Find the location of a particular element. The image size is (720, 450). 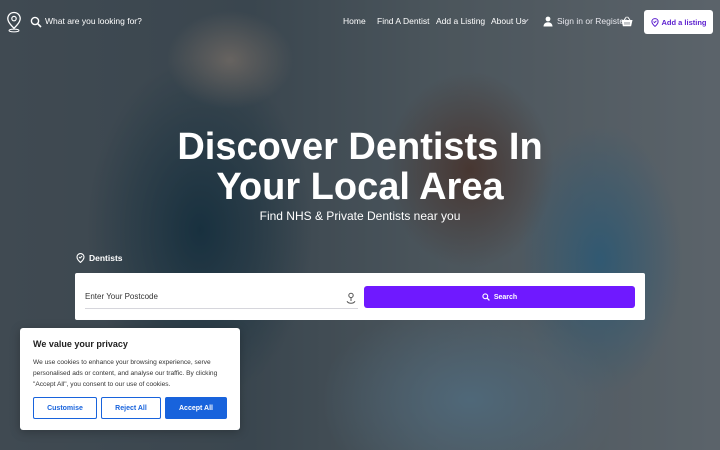

nav-home: Home is located at coordinates (354, 21).